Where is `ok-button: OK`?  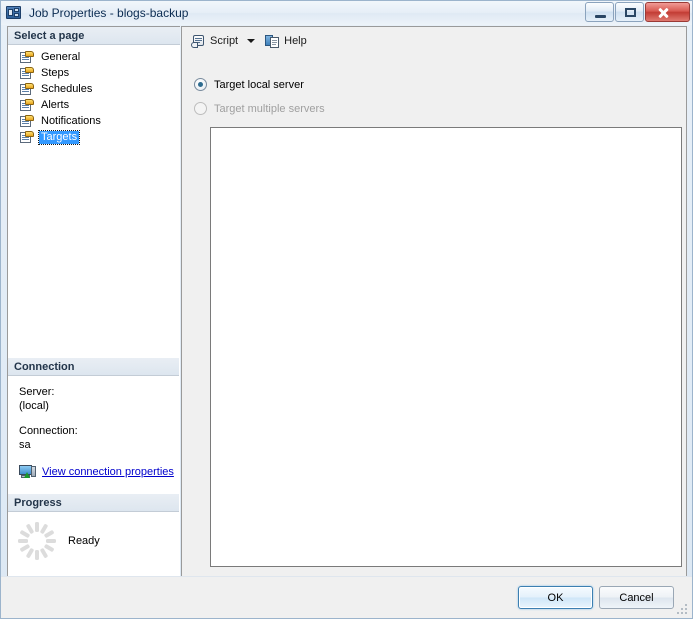
ok-button: OK is located at coordinates (555, 597).